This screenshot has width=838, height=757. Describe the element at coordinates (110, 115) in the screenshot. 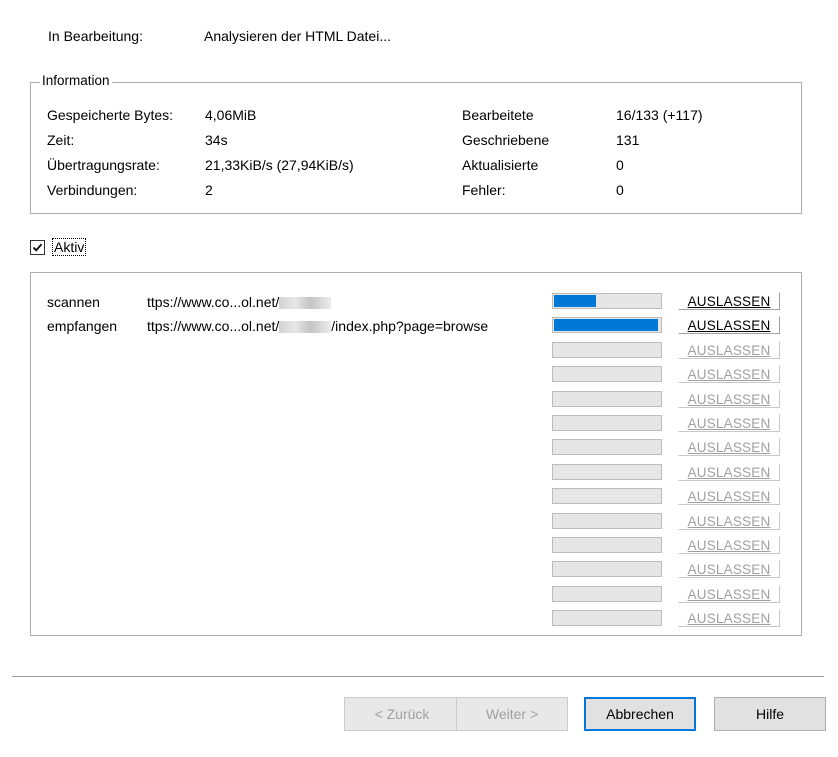

I see `info-label-bytes: Gespeicherte Bytes:` at that location.